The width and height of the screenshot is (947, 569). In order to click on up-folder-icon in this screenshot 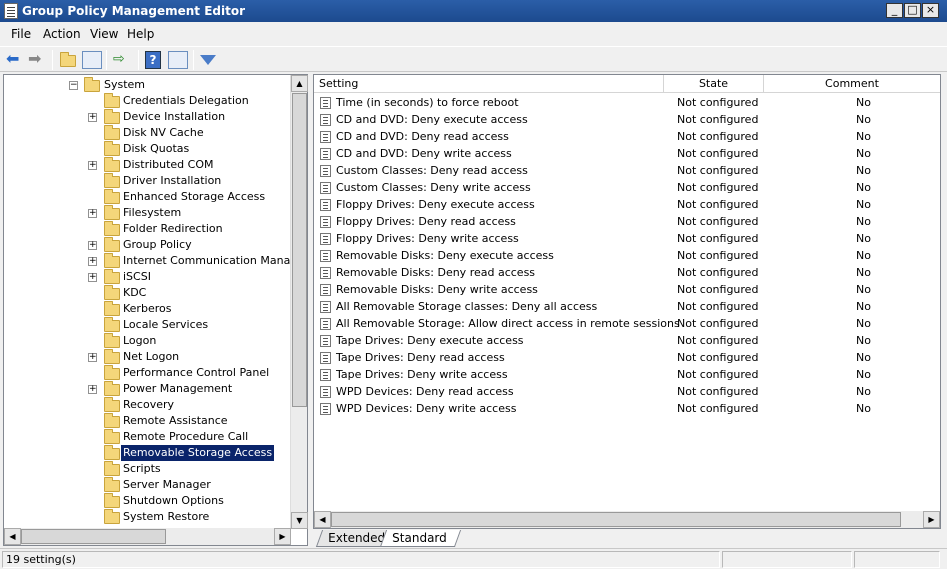, I will do `click(68, 60)`.